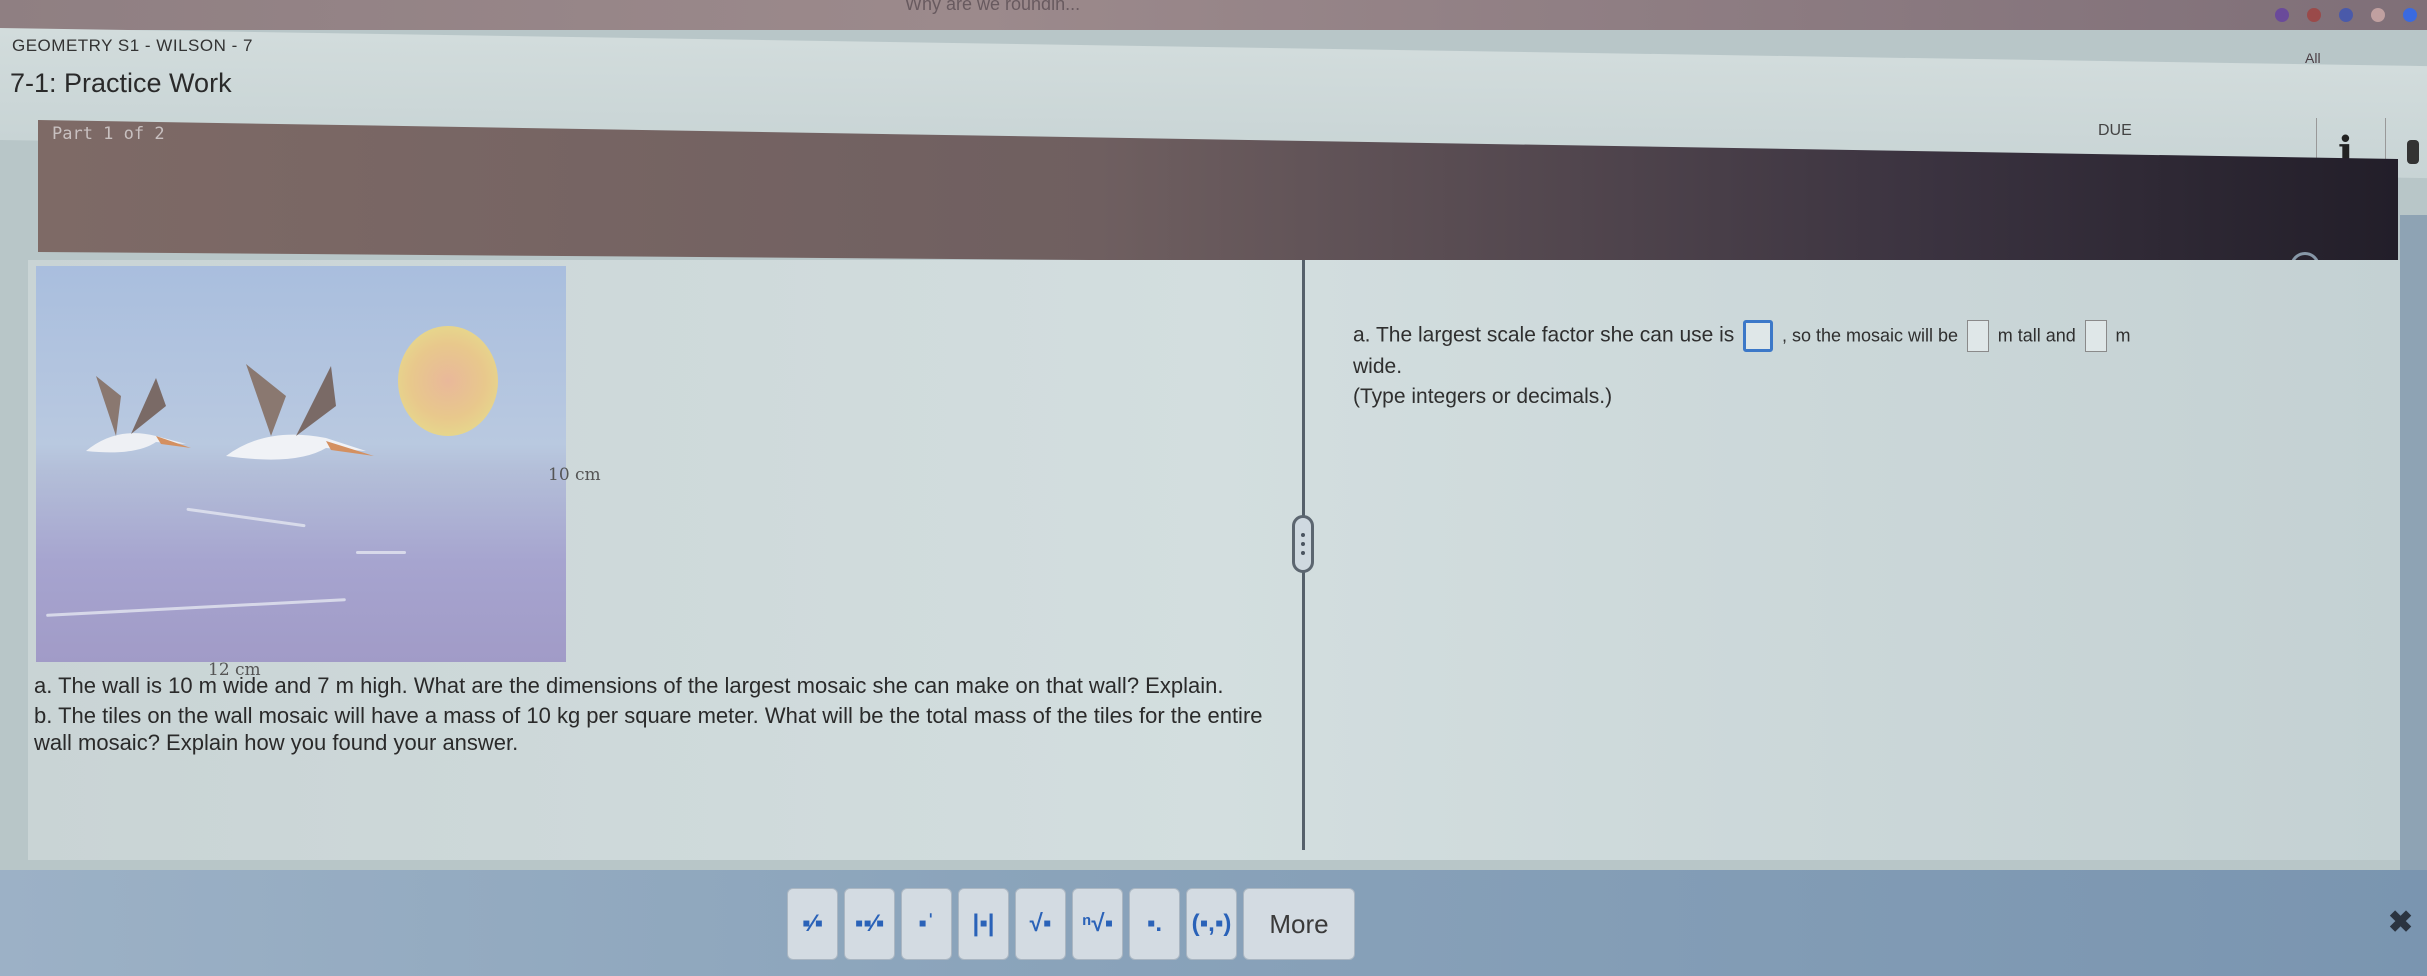 The width and height of the screenshot is (2427, 976). Describe the element at coordinates (1299, 924) in the screenshot. I see `more-button: More` at that location.